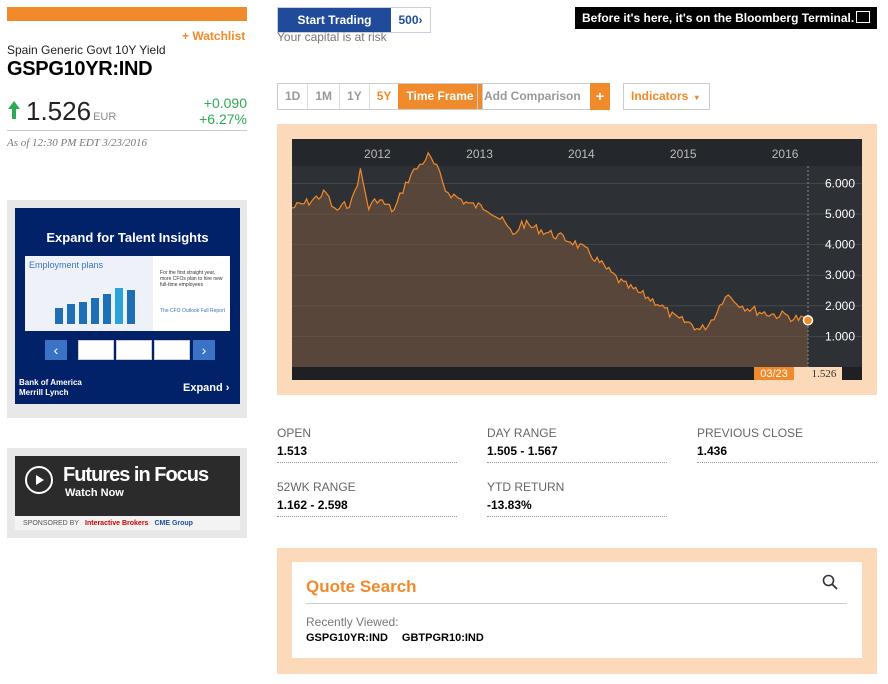 Image resolution: width=888 pixels, height=684 pixels. I want to click on slide-chart-panel: Employment plans, so click(89, 293).